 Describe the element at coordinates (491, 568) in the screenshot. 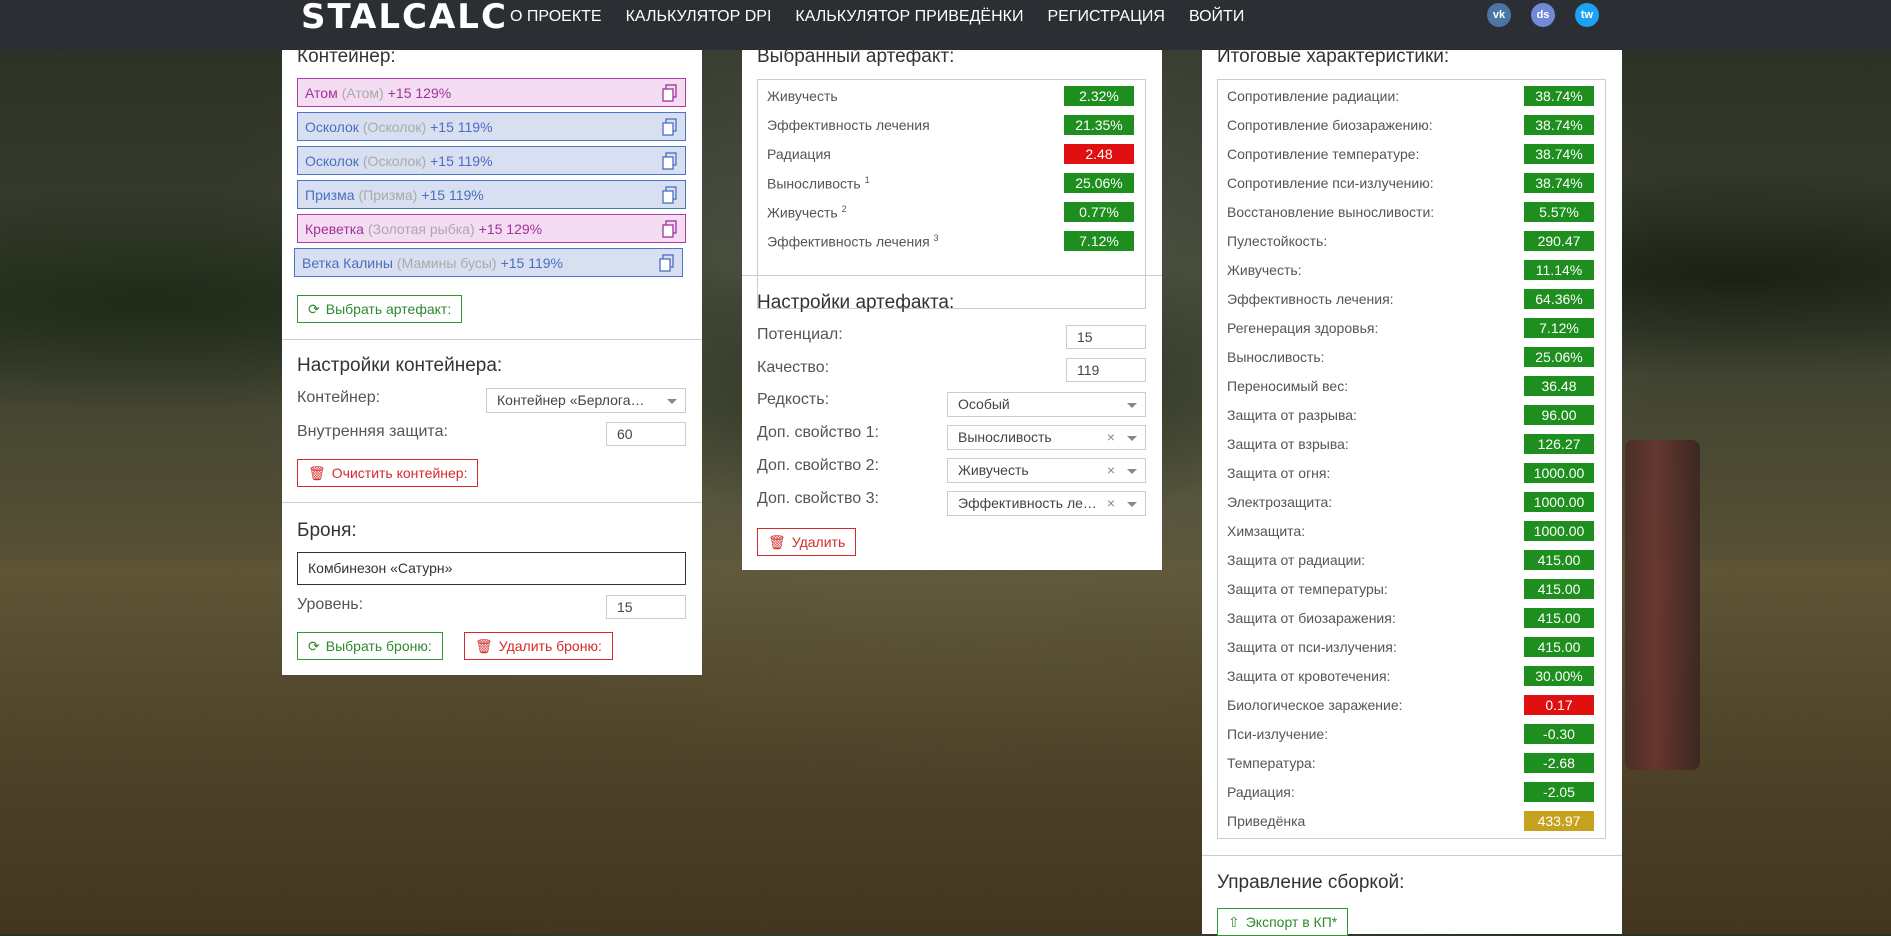

I see `armor-field: Комбинезон «Сатурн»` at that location.